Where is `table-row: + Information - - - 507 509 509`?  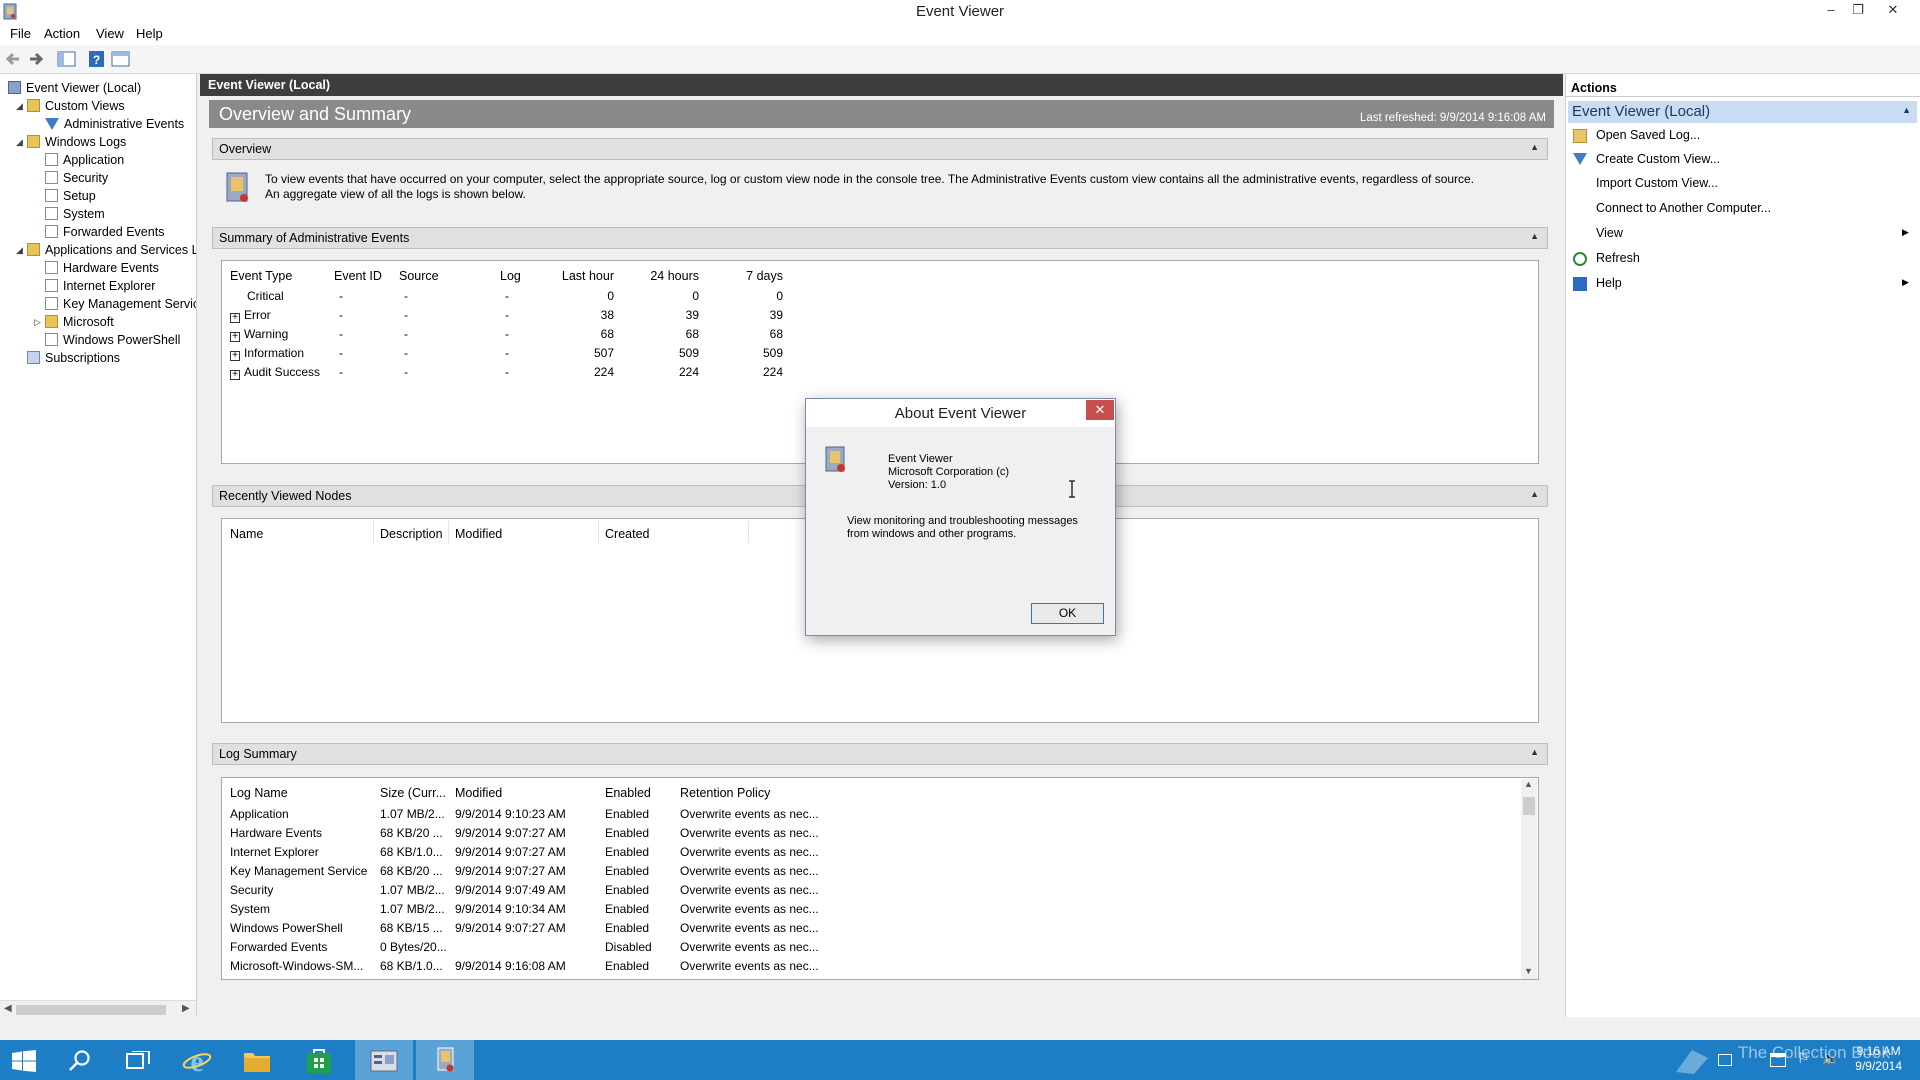 table-row: + Information - - - 507 509 509 is located at coordinates (880, 355).